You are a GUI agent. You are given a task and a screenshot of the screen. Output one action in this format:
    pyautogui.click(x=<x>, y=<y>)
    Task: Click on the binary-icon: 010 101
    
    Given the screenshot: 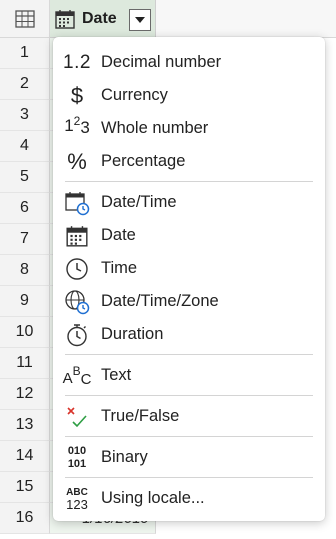 What is the action you would take?
    pyautogui.click(x=77, y=457)
    